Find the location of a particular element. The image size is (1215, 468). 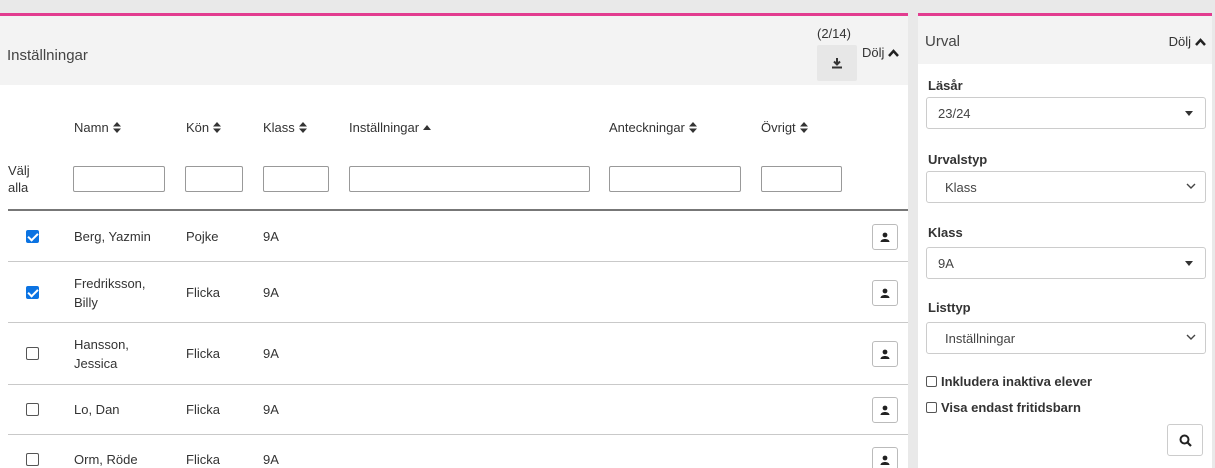

column-header-class: Klass is located at coordinates (285, 127).